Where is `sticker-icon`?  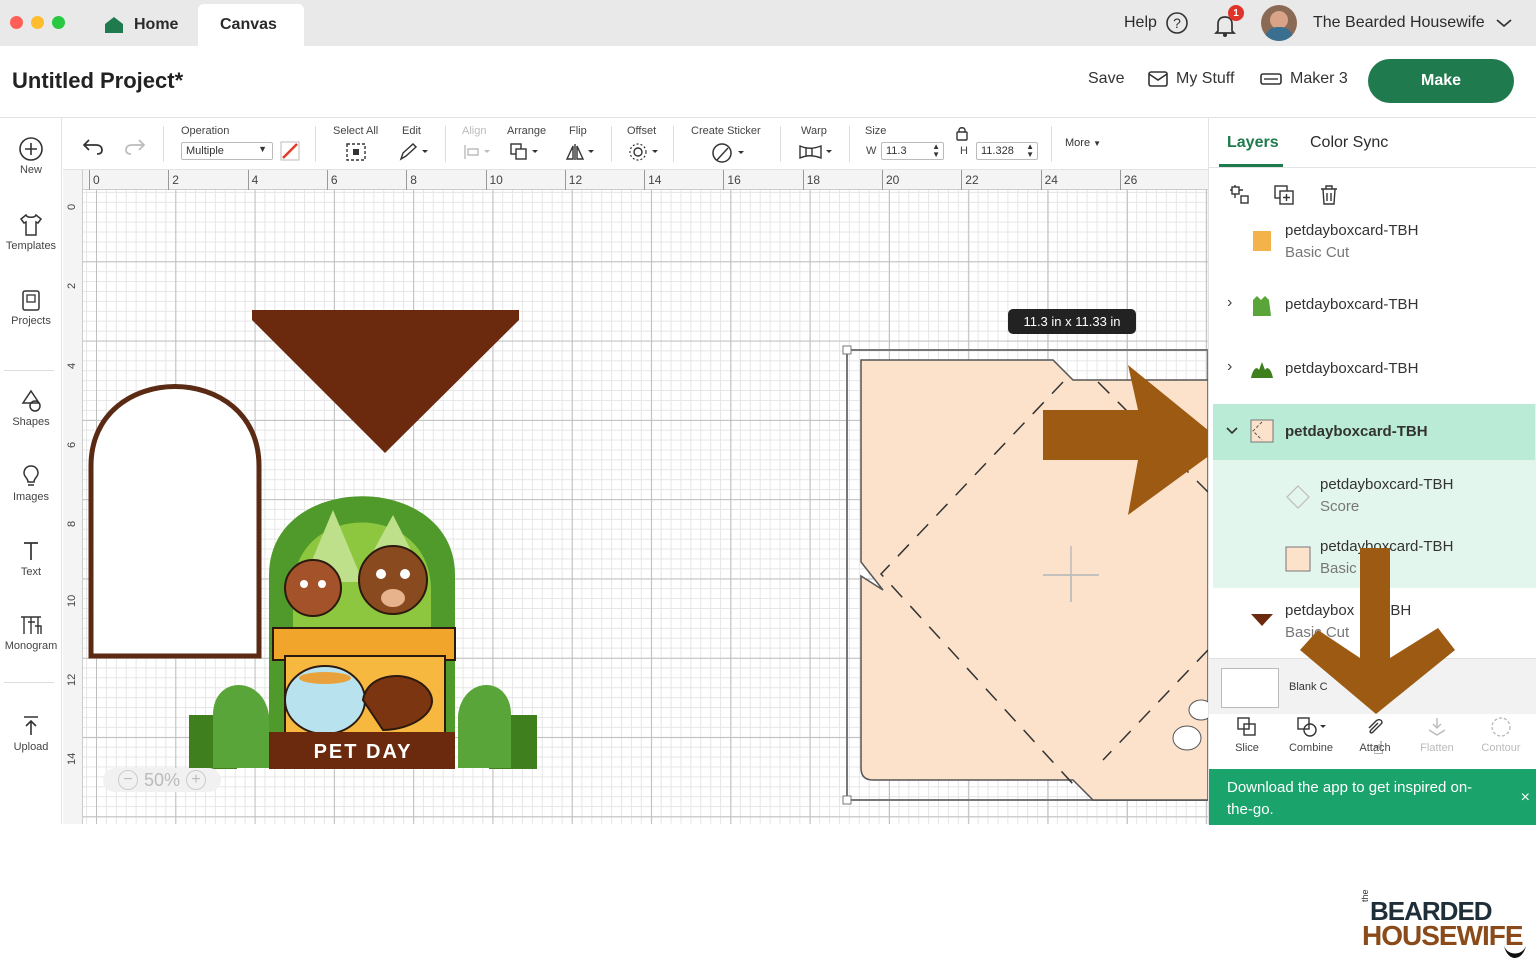
sticker-icon is located at coordinates (729, 153).